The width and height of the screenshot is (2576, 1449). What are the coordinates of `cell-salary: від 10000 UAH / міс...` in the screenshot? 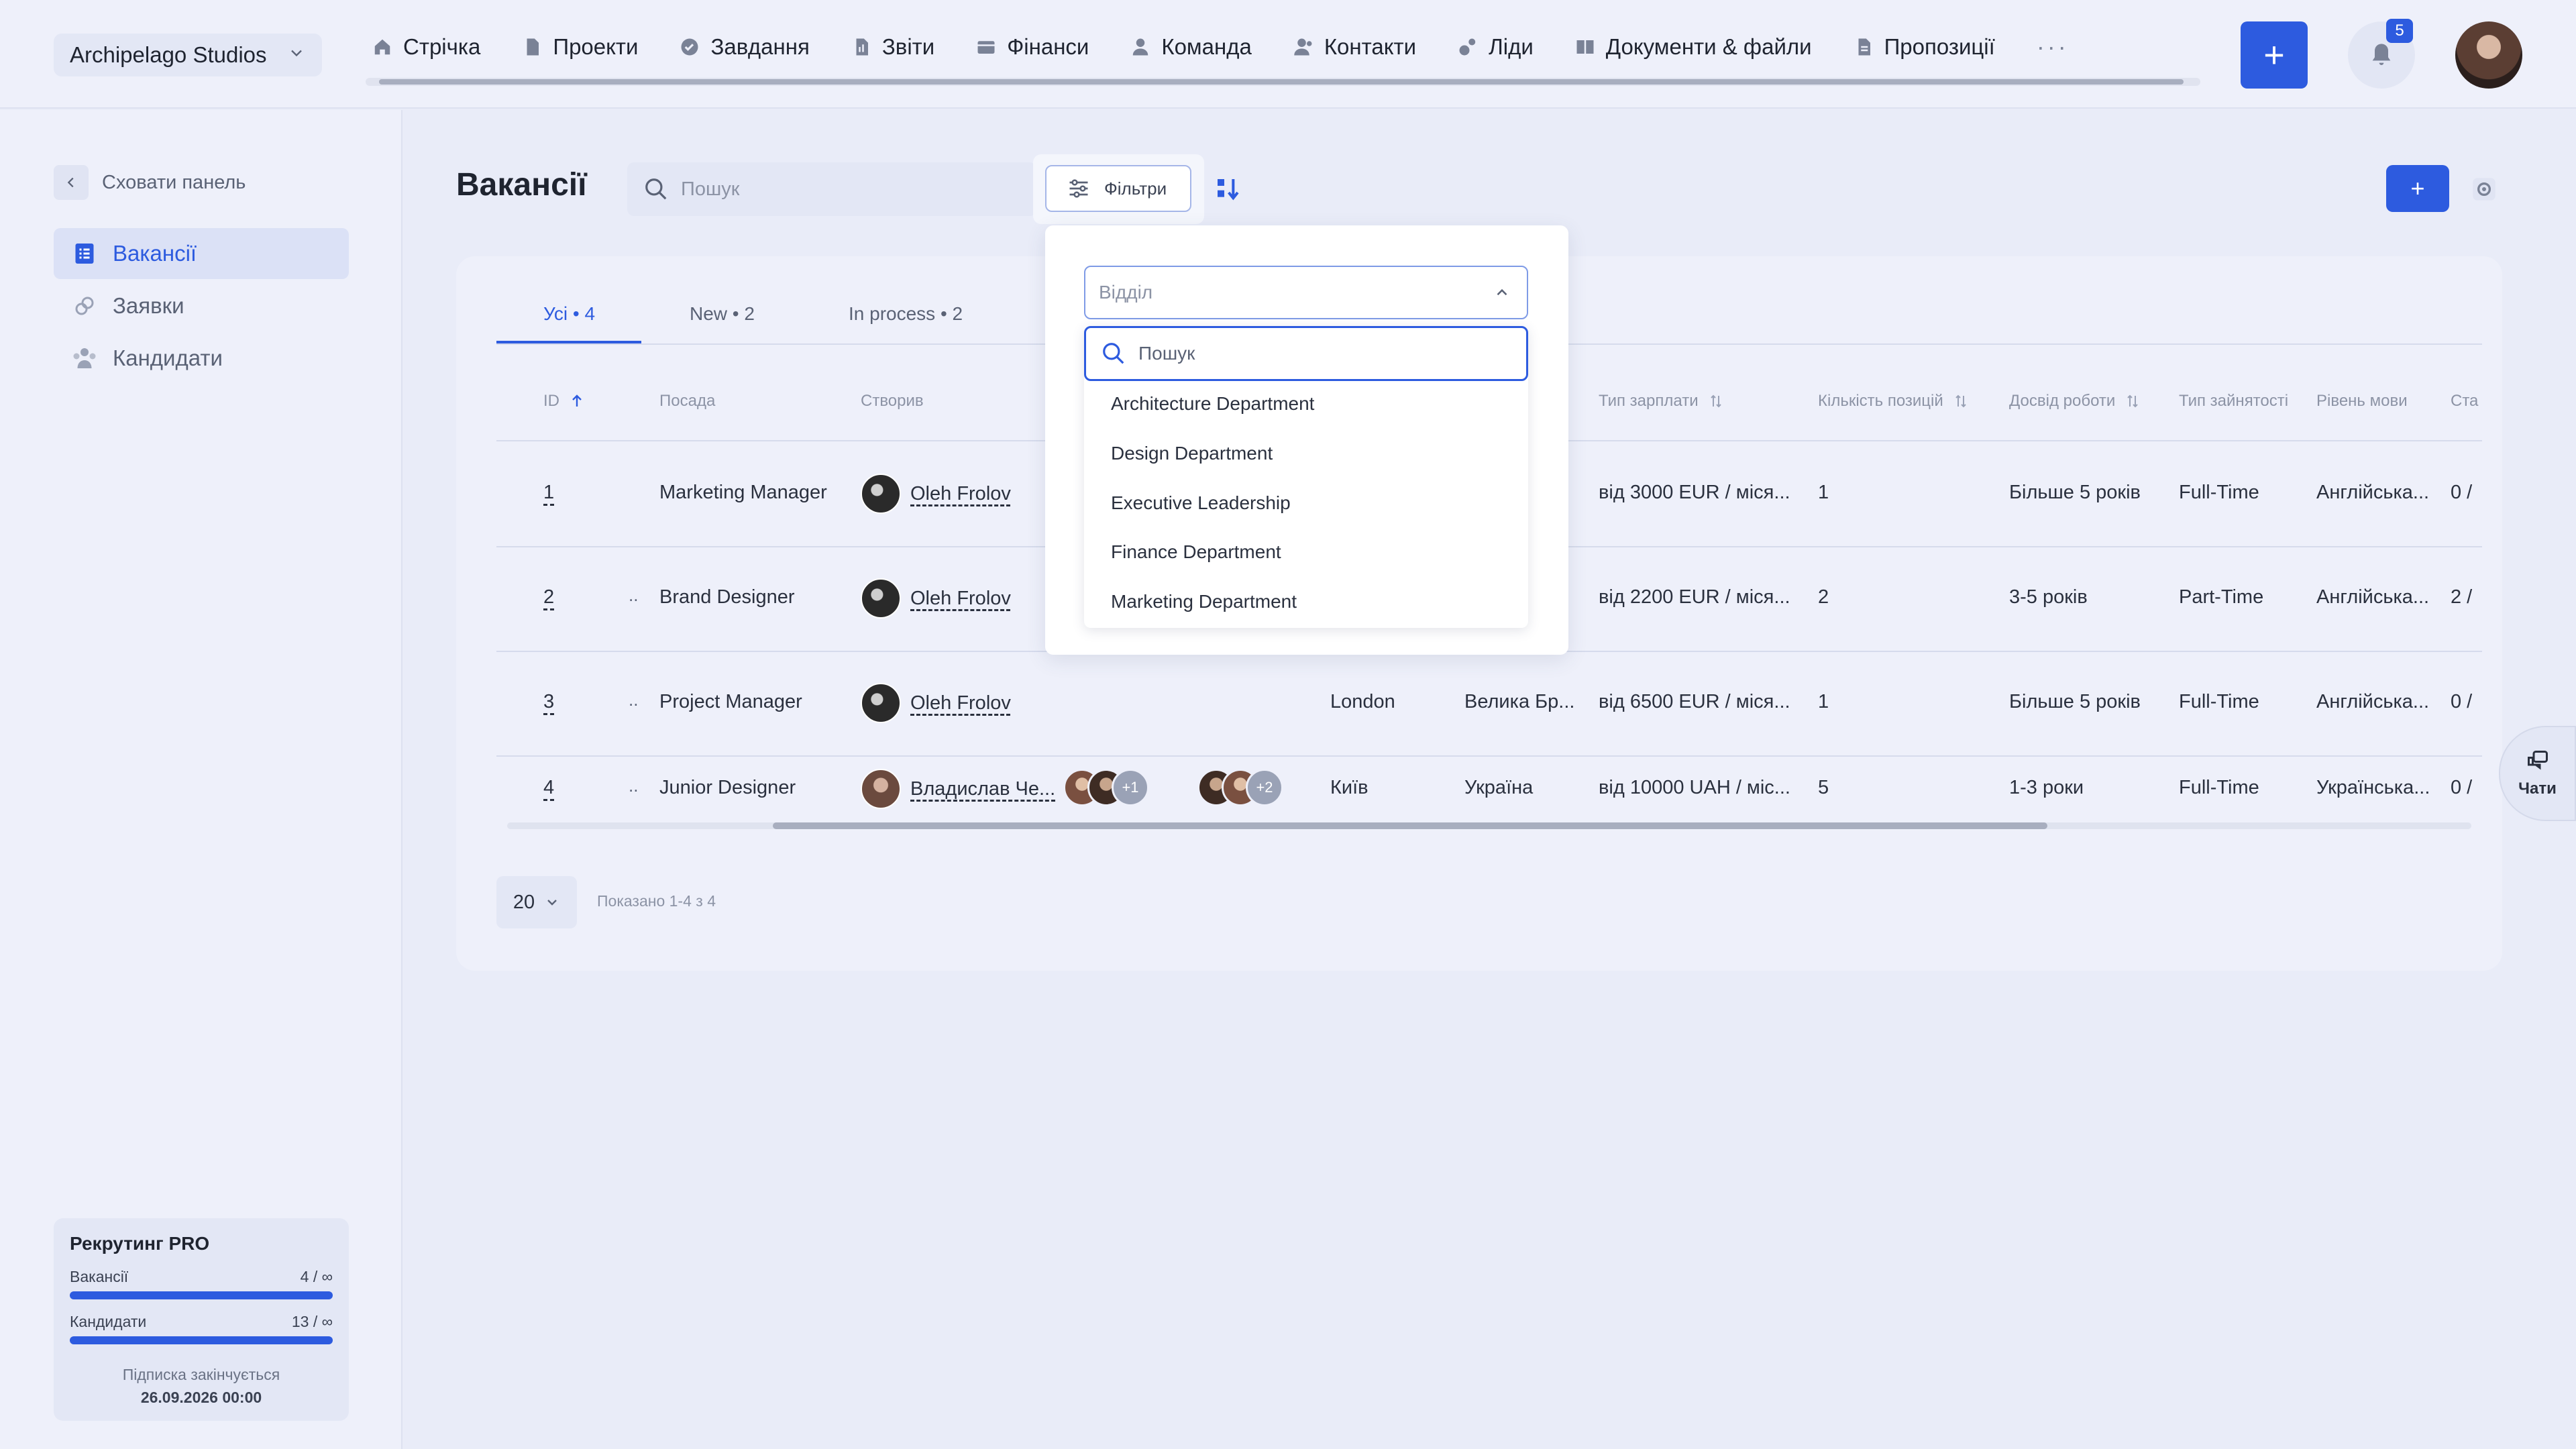 It's located at (1694, 787).